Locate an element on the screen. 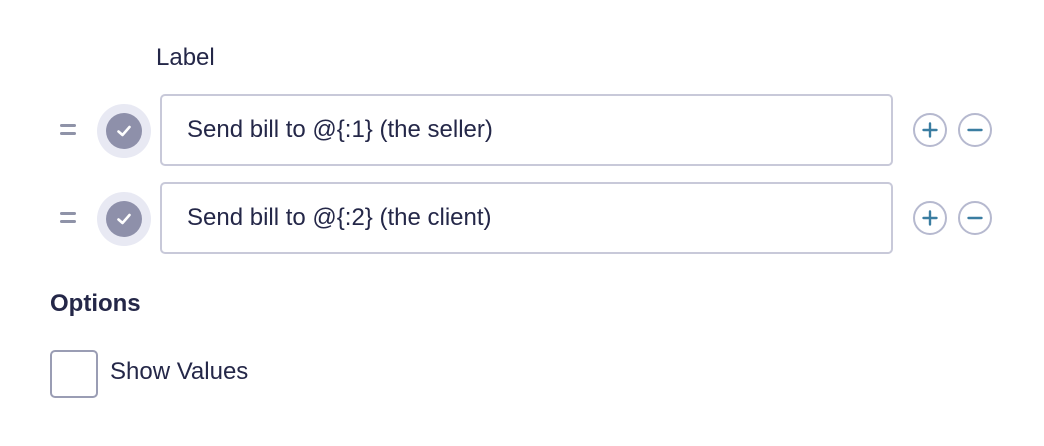  show-values-label: Show Values is located at coordinates (179, 372).